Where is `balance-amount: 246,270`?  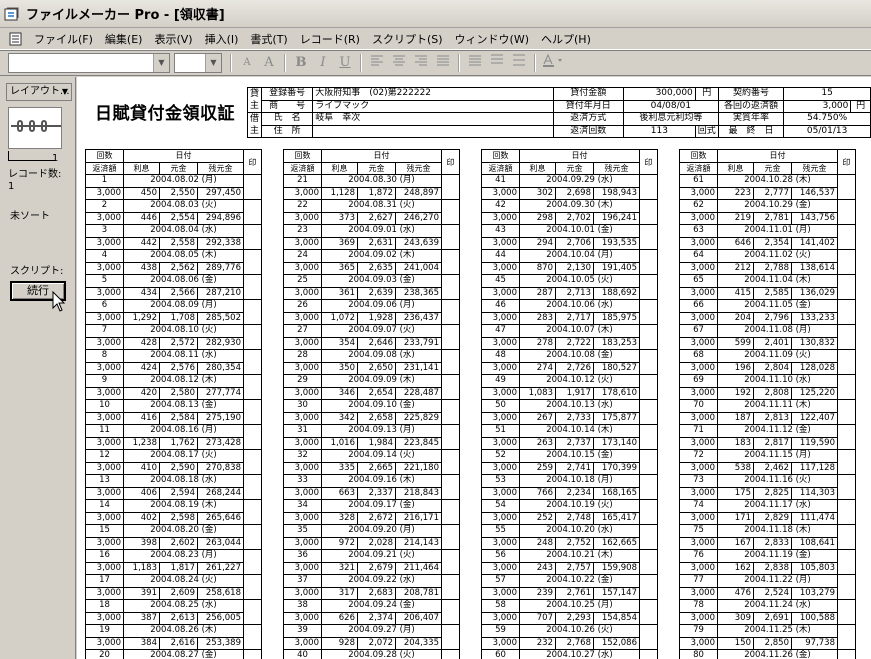
balance-amount: 246,270 is located at coordinates (418, 218).